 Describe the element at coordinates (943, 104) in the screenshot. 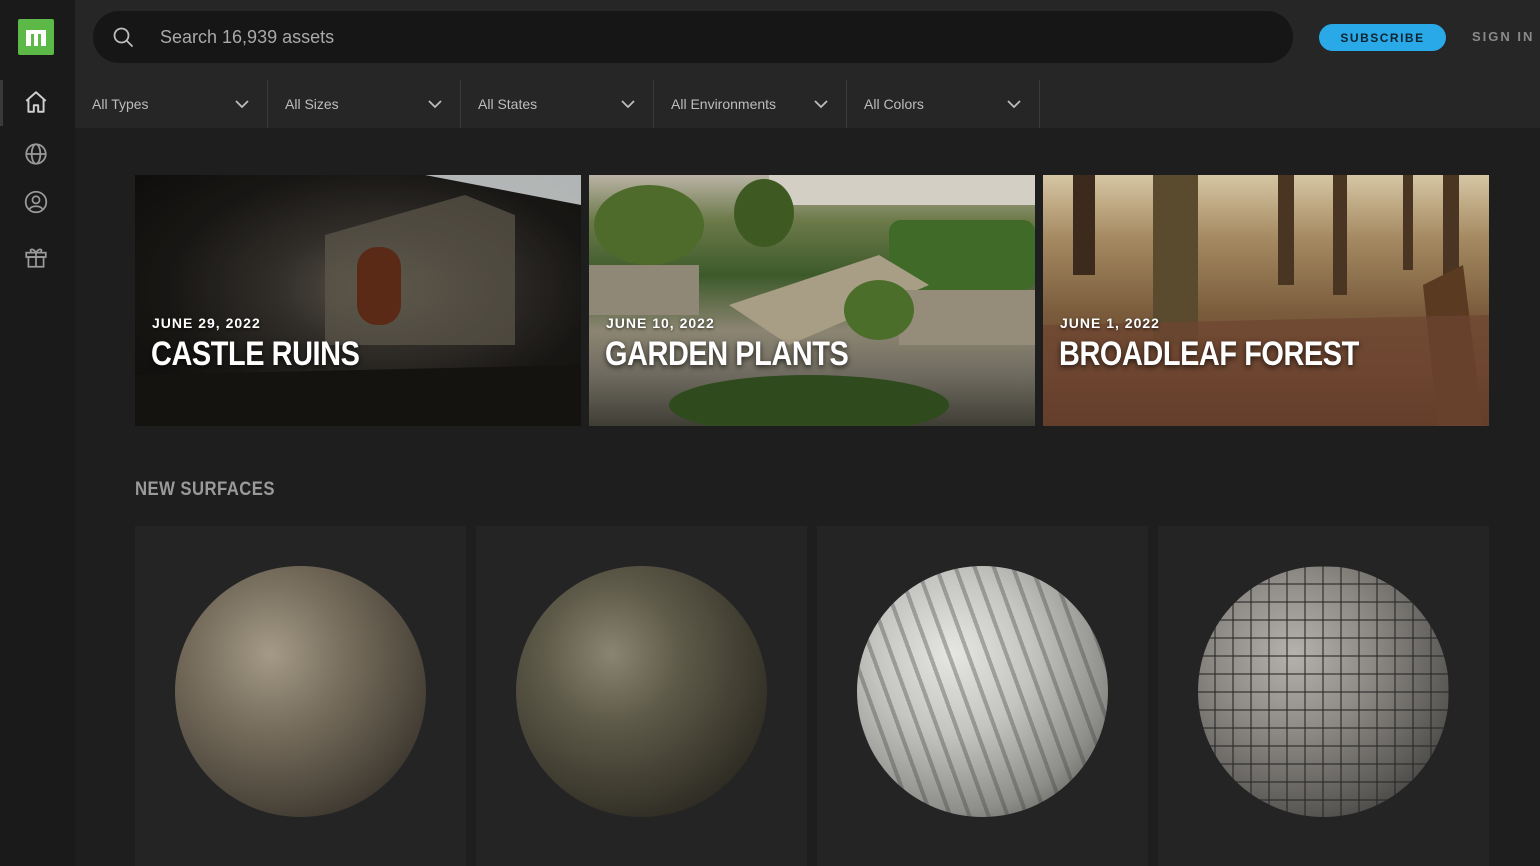

I see `filter-colors: All Colors` at that location.